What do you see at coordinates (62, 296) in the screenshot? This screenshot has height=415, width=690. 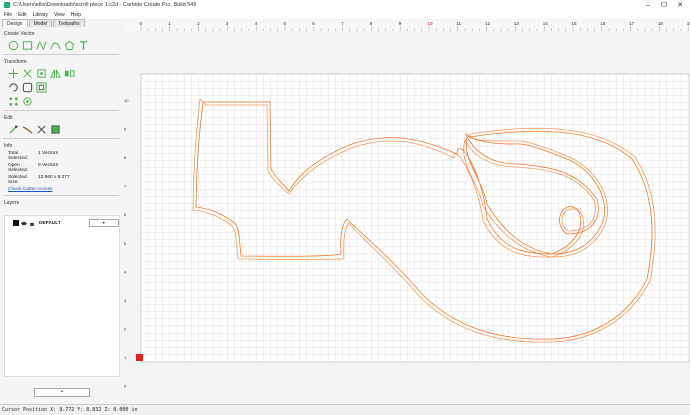 I see `layers-list: DEFAULT ▾` at bounding box center [62, 296].